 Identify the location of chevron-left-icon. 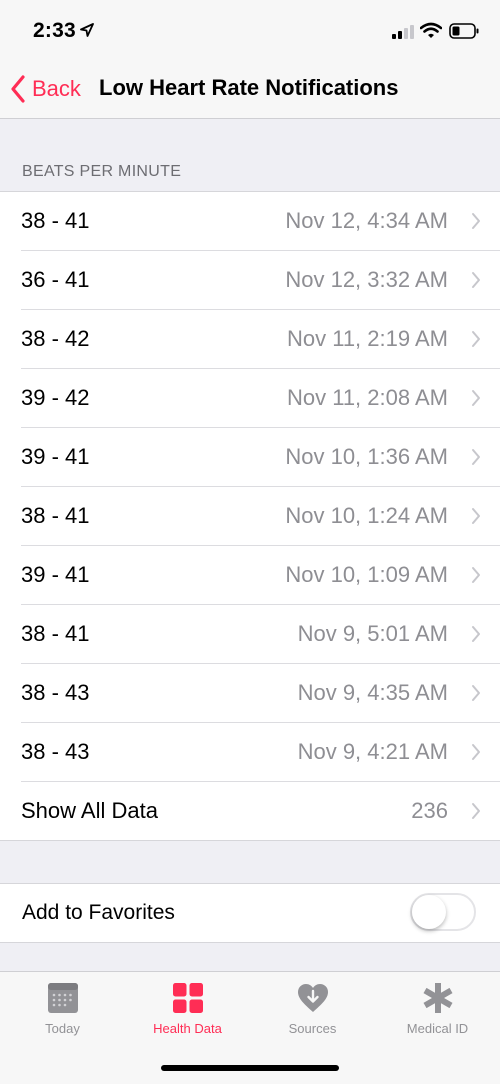
(18, 89).